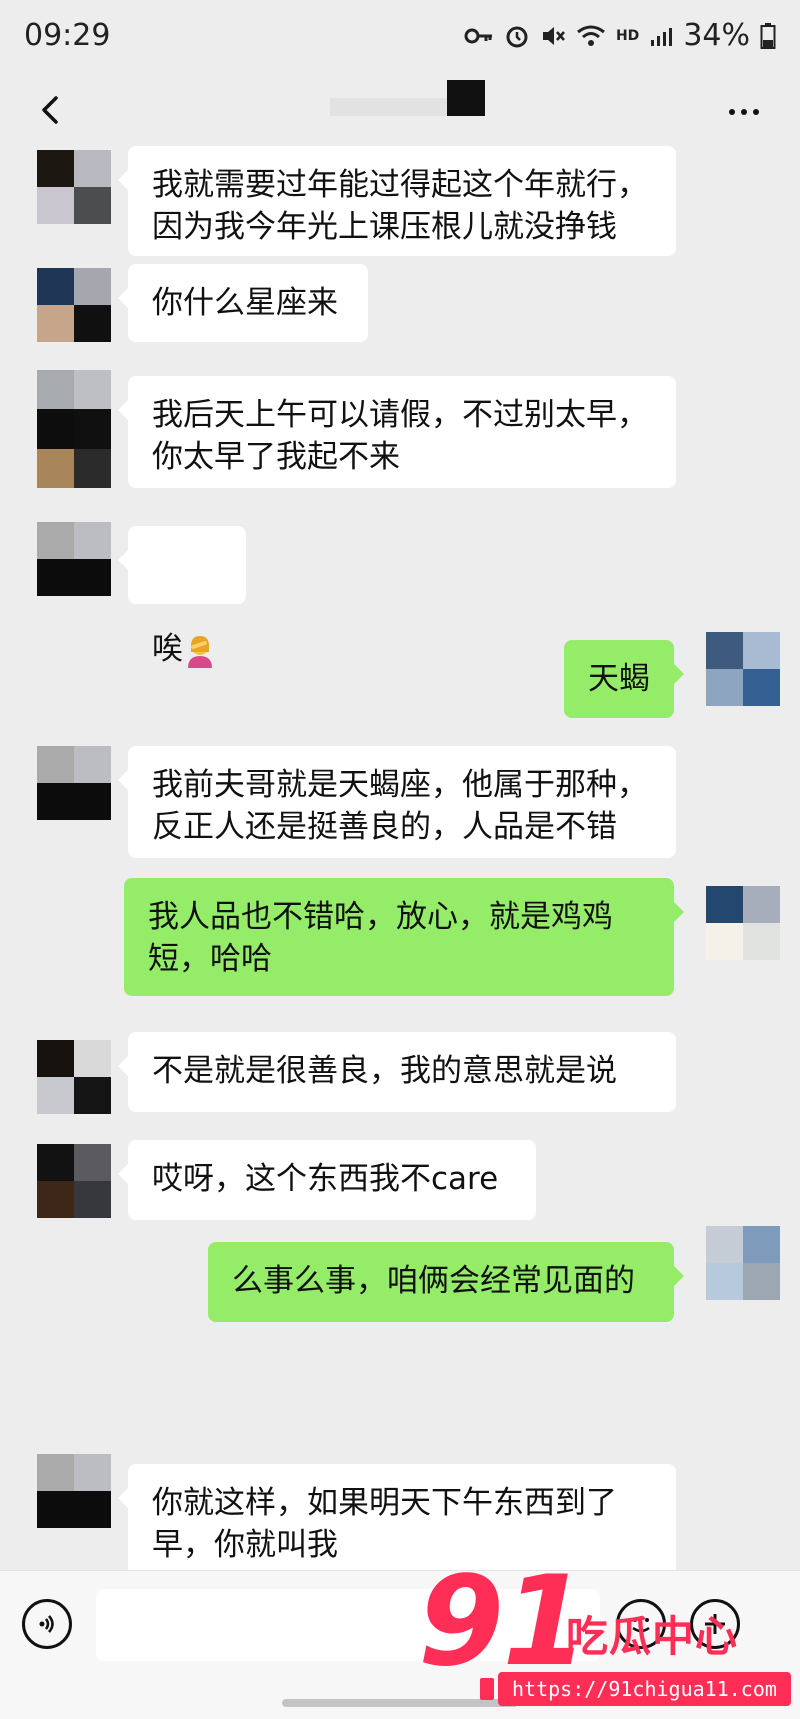 This screenshot has width=800, height=1719. I want to click on battery-percent: 34%, so click(716, 35).